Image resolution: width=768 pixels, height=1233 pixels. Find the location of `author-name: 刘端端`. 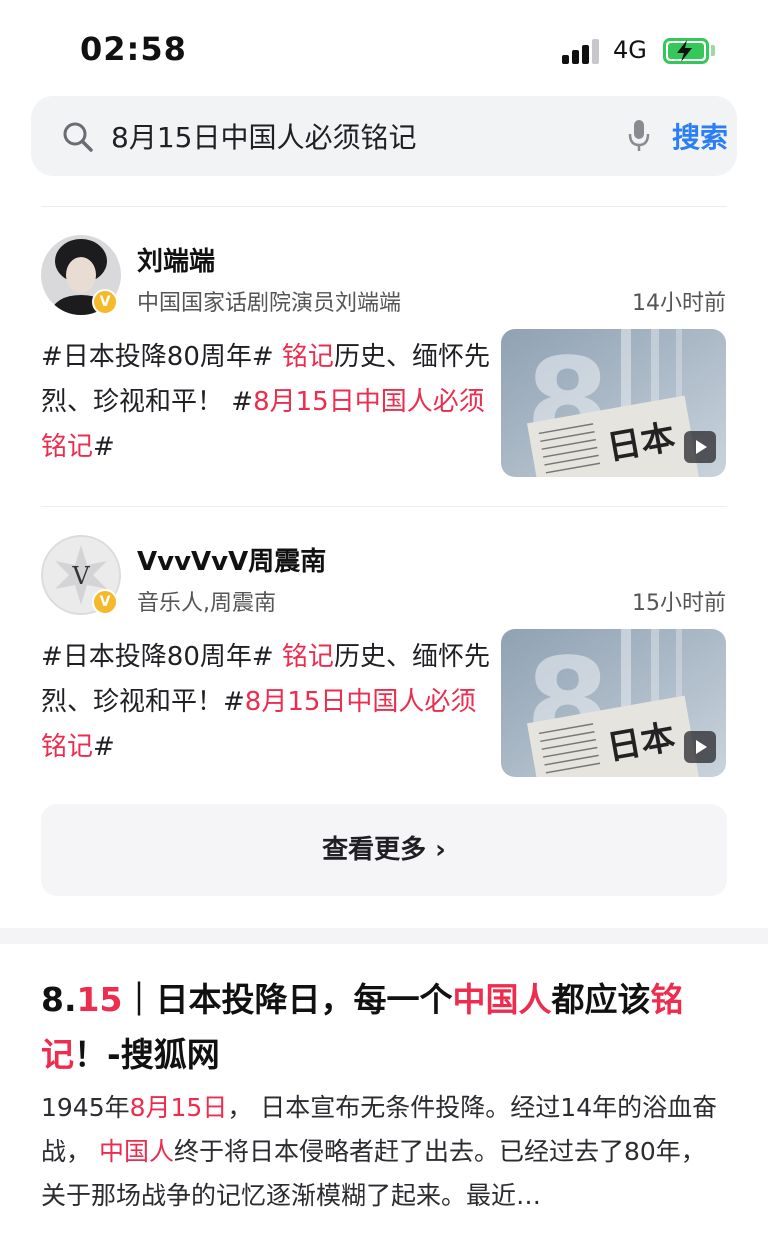

author-name: 刘端端 is located at coordinates (176, 259).